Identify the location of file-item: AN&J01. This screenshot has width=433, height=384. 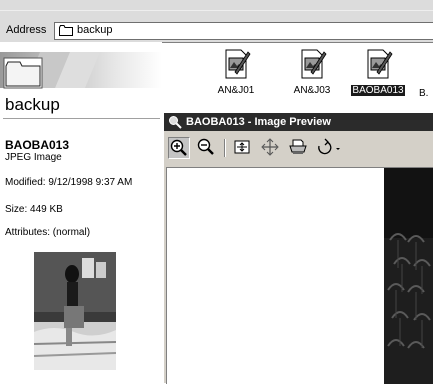
(236, 76).